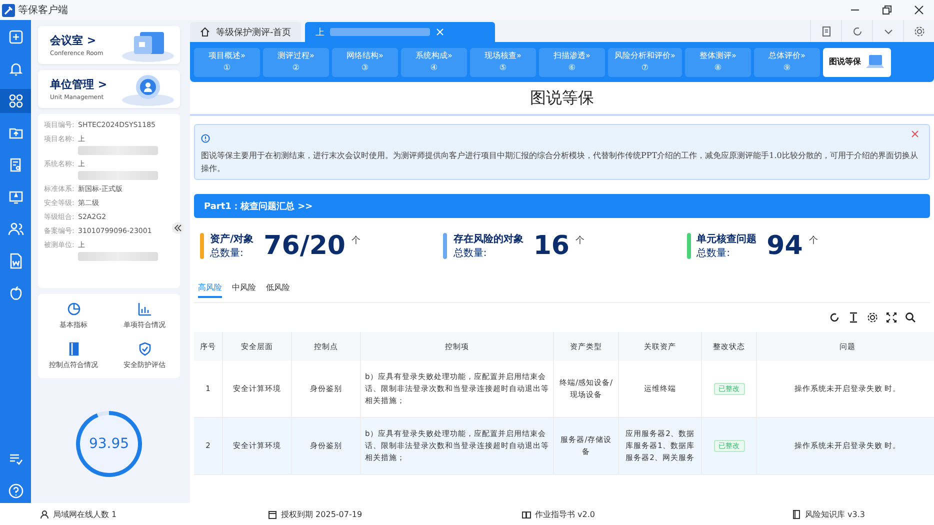 This screenshot has height=525, width=934. Describe the element at coordinates (16, 37) in the screenshot. I see `plus-icon` at that location.